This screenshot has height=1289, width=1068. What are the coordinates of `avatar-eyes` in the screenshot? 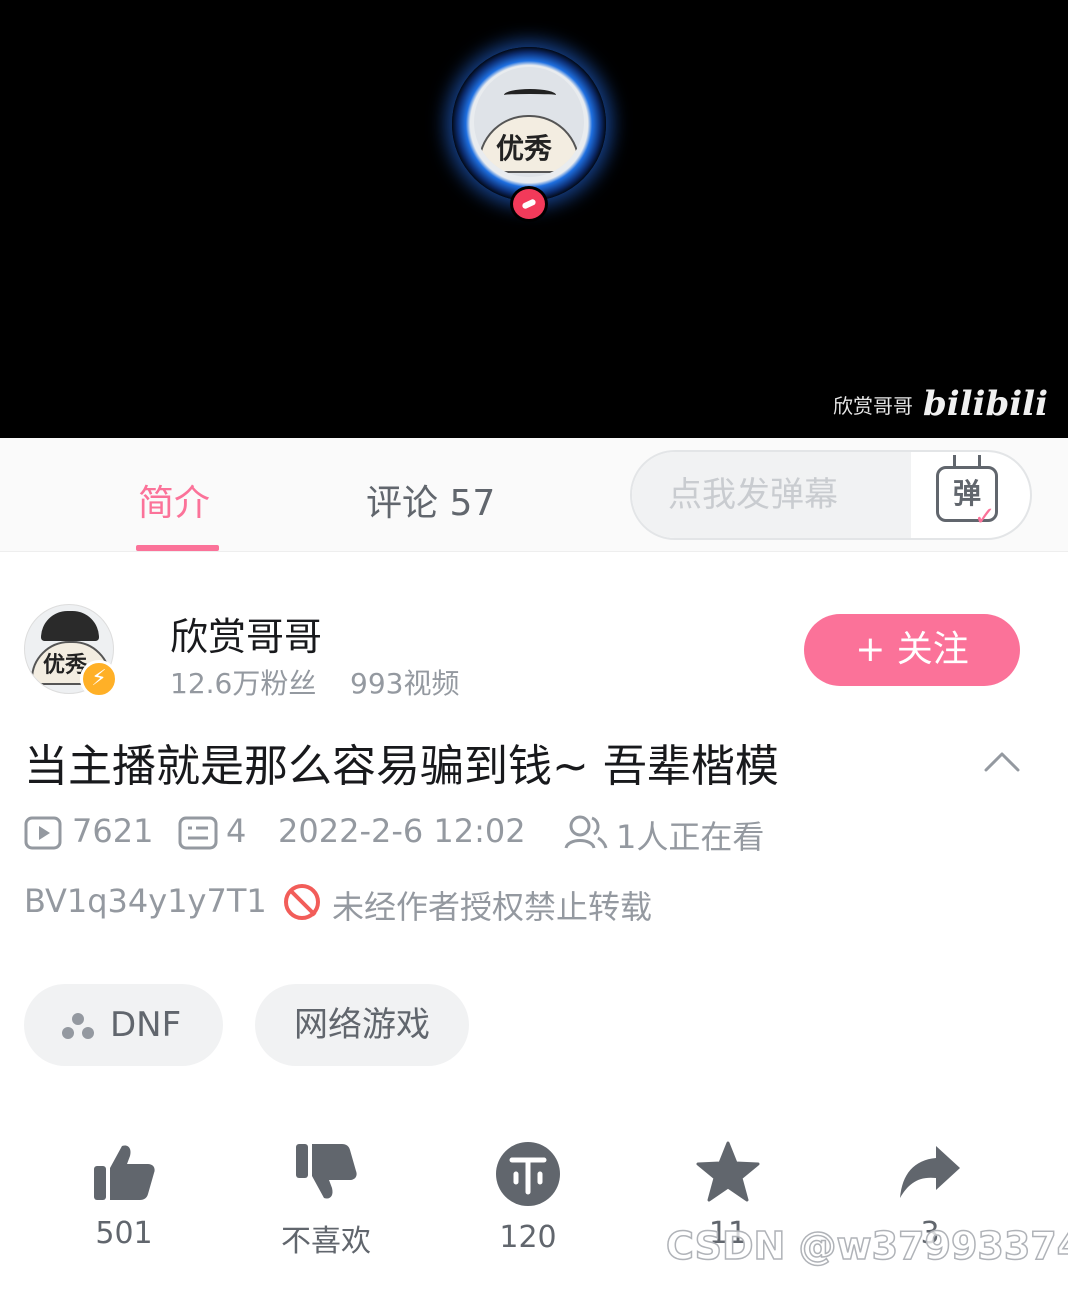 It's located at (530, 95).